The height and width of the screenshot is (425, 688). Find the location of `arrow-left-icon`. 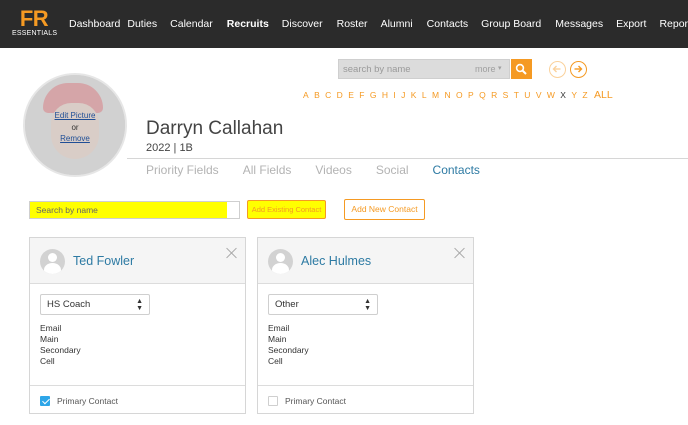

arrow-left-icon is located at coordinates (556, 69).